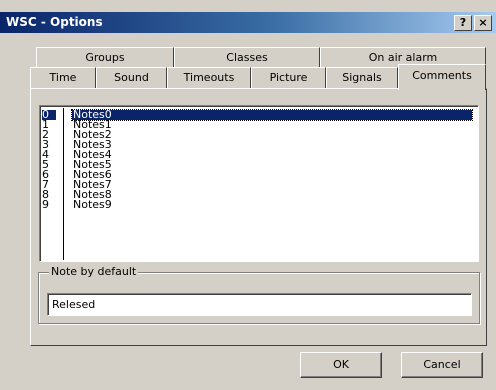  I want to click on tab-label: Signals, so click(362, 77).